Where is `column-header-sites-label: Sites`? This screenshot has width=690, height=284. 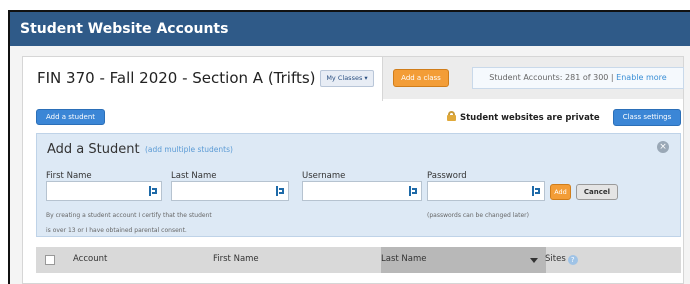 column-header-sites-label: Sites is located at coordinates (555, 259).